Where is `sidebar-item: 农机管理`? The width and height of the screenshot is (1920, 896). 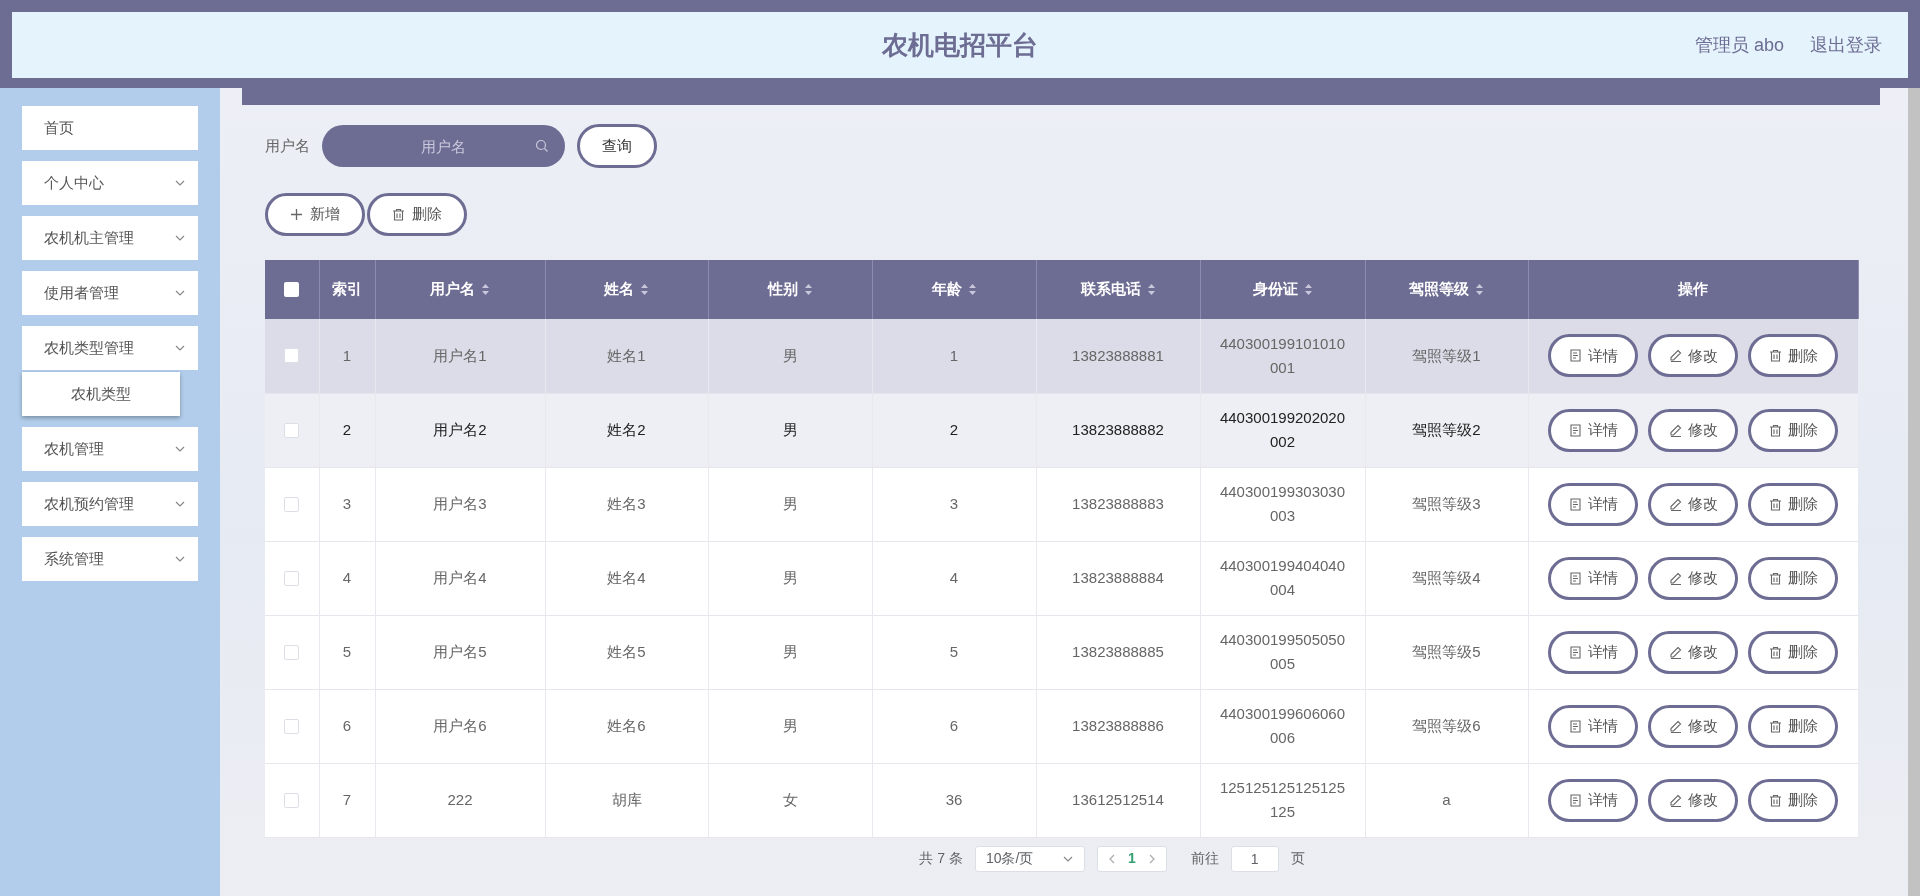 sidebar-item: 农机管理 is located at coordinates (110, 449).